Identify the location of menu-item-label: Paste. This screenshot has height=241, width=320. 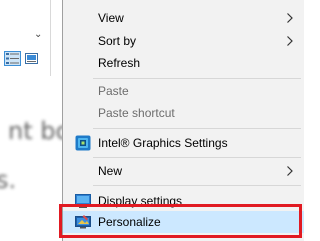
(113, 91).